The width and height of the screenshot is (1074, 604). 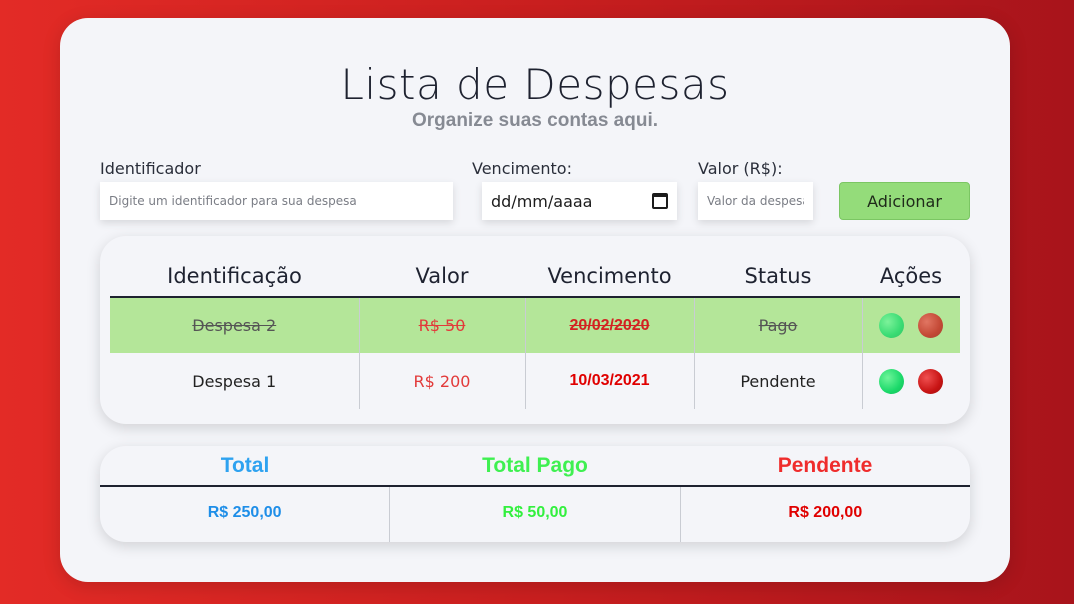 I want to click on table-row: Despesa 2 R$ 50 20/02/2020 Pago, so click(x=535, y=325).